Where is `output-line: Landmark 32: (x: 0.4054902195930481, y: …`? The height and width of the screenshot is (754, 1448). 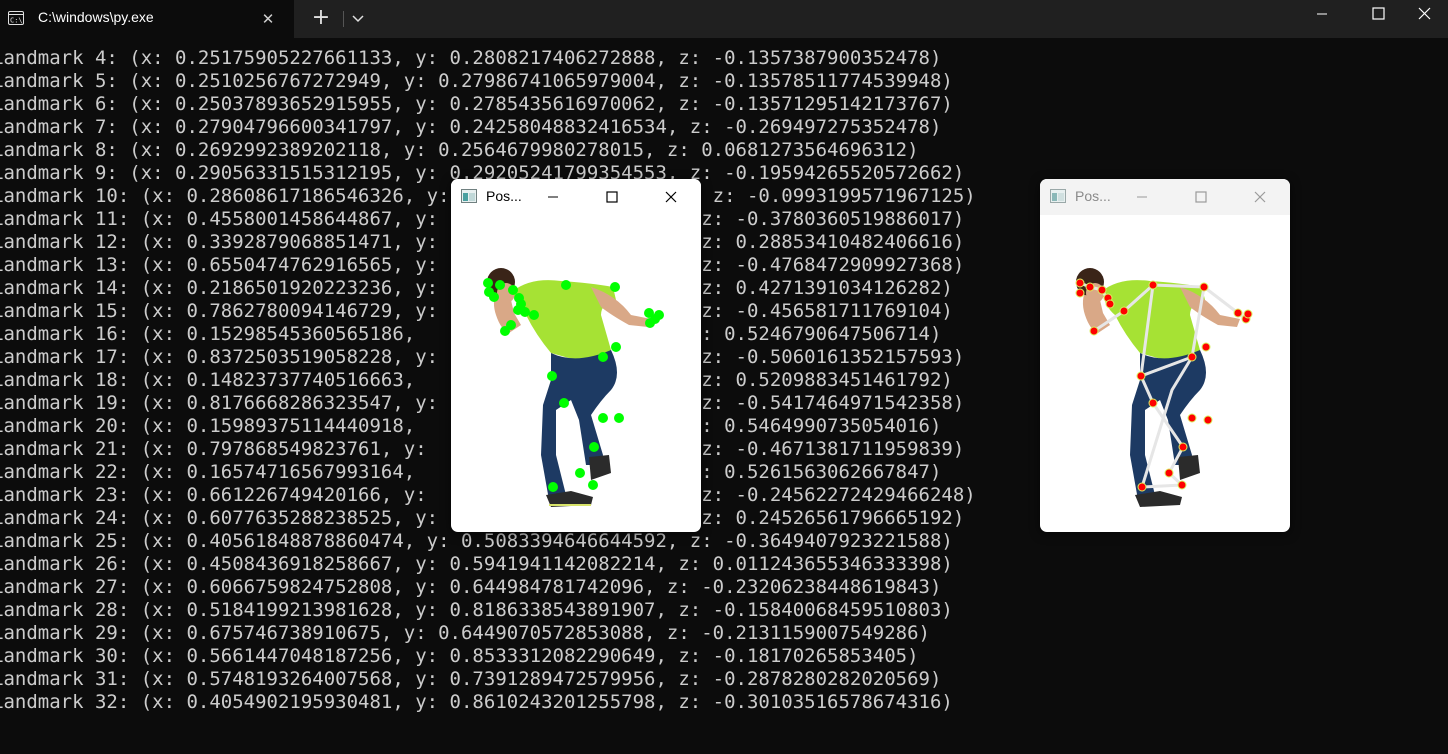 output-line: Landmark 32: (x: 0.4054902195930481, y: … is located at coordinates (476, 702).